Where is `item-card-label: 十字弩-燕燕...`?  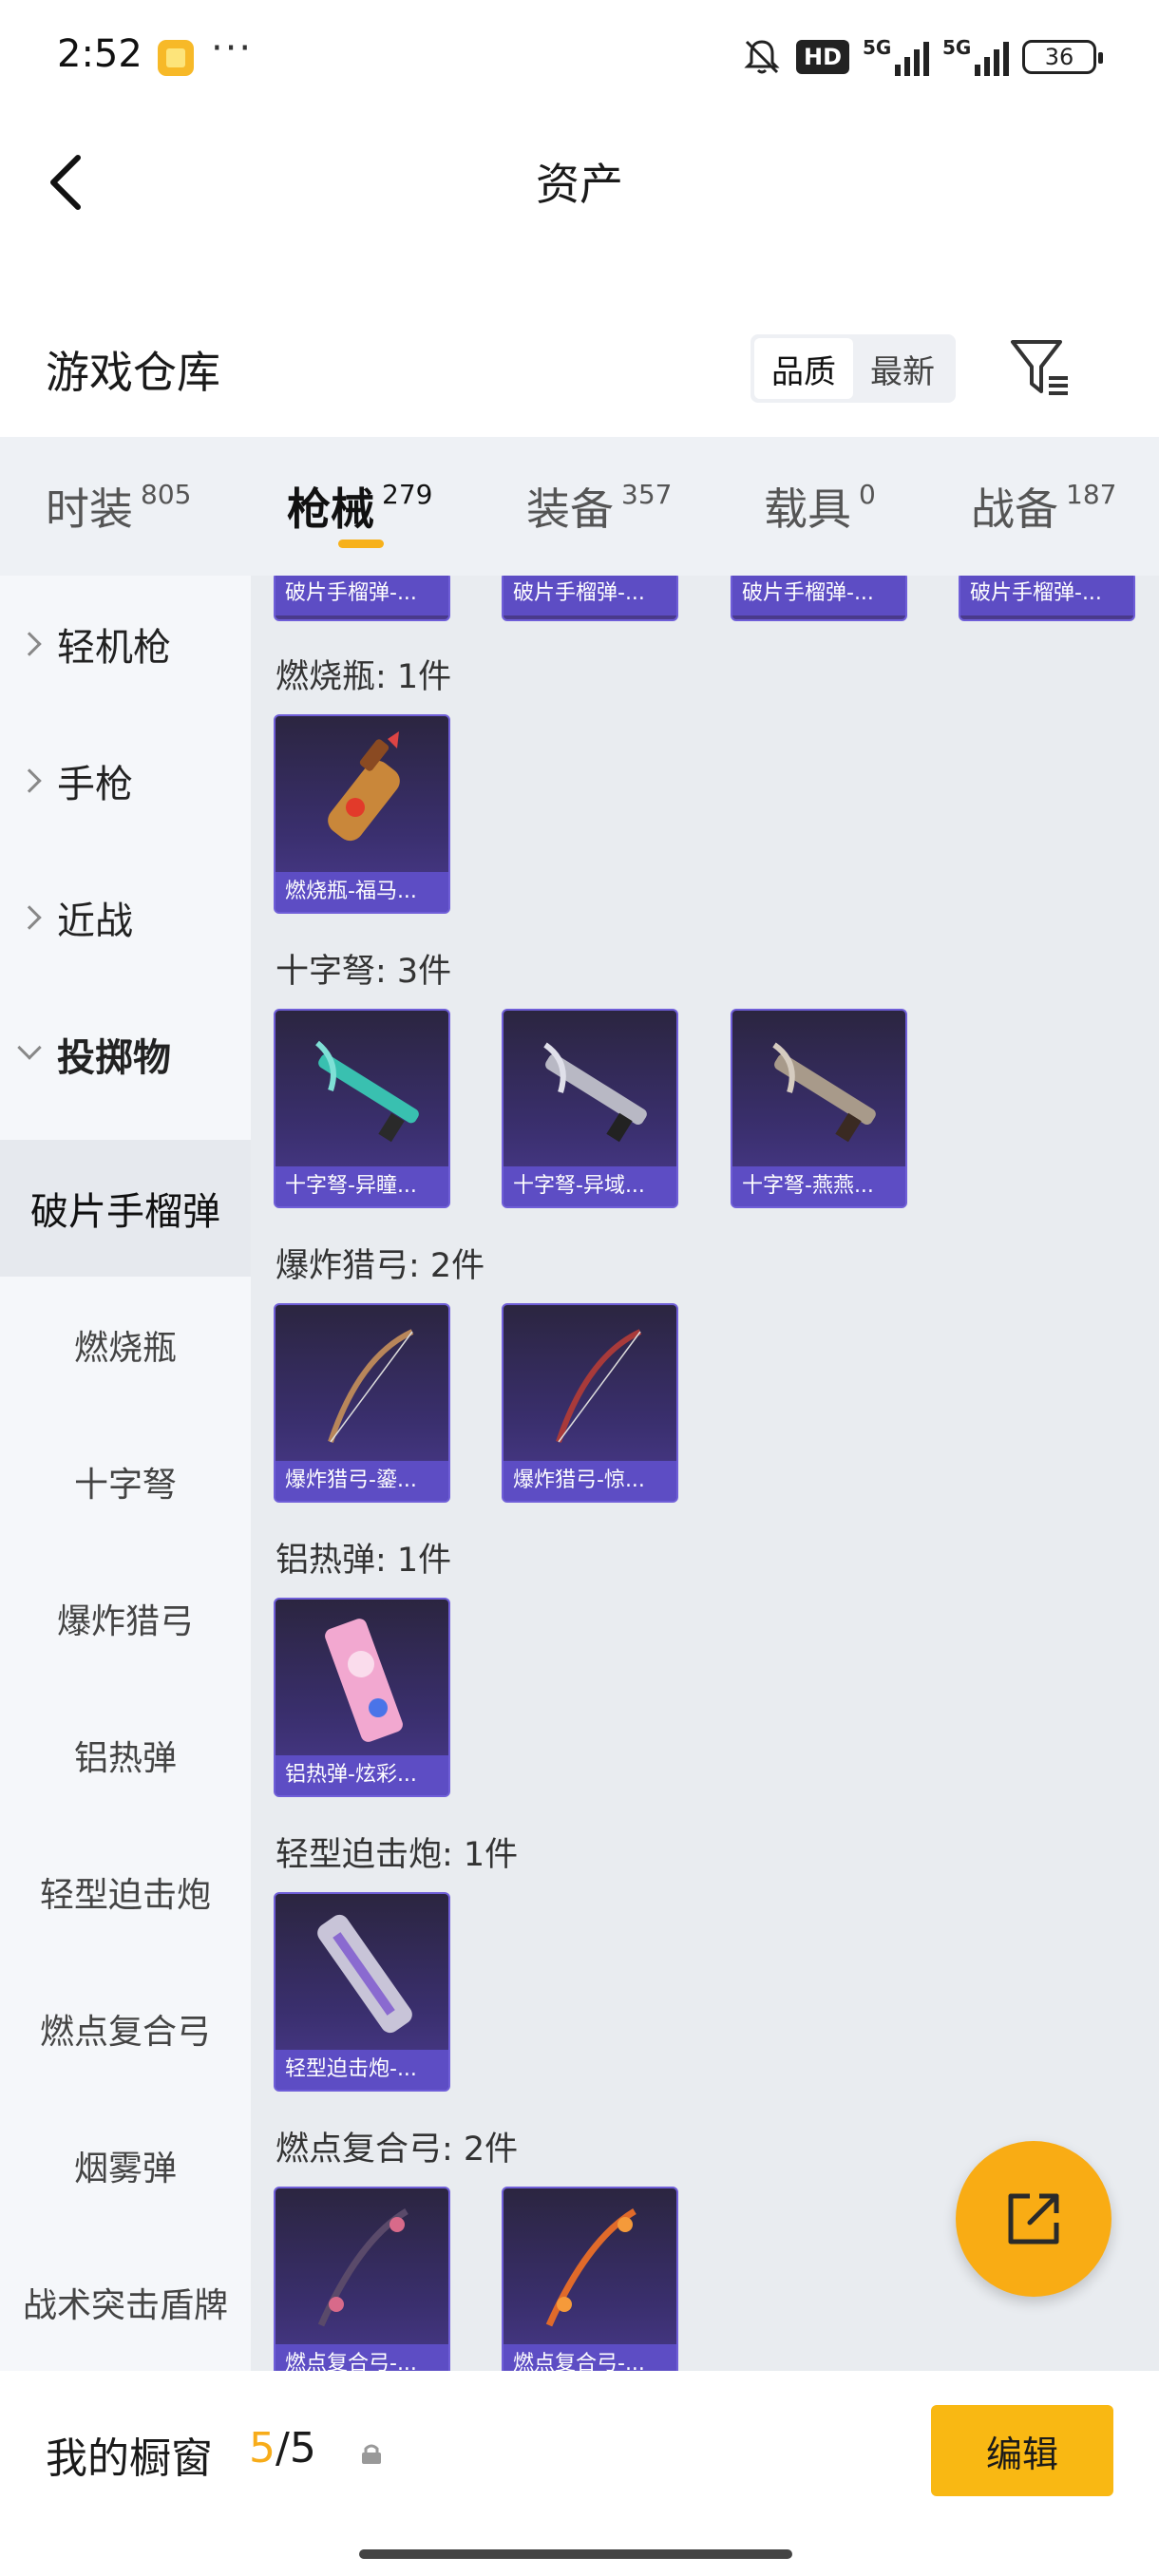
item-card-label: 十字弩-燕燕... is located at coordinates (818, 1186).